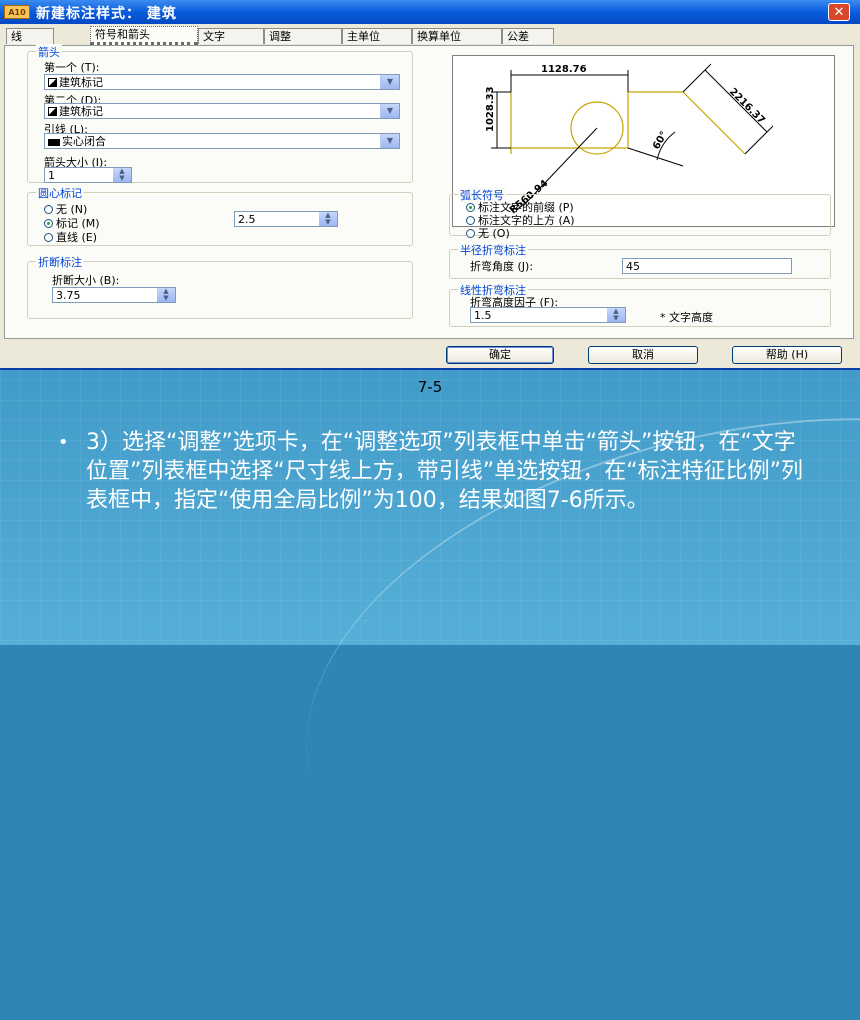 This screenshot has width=860, height=1020. I want to click on first-arrow-value: 建筑标记, so click(81, 82).